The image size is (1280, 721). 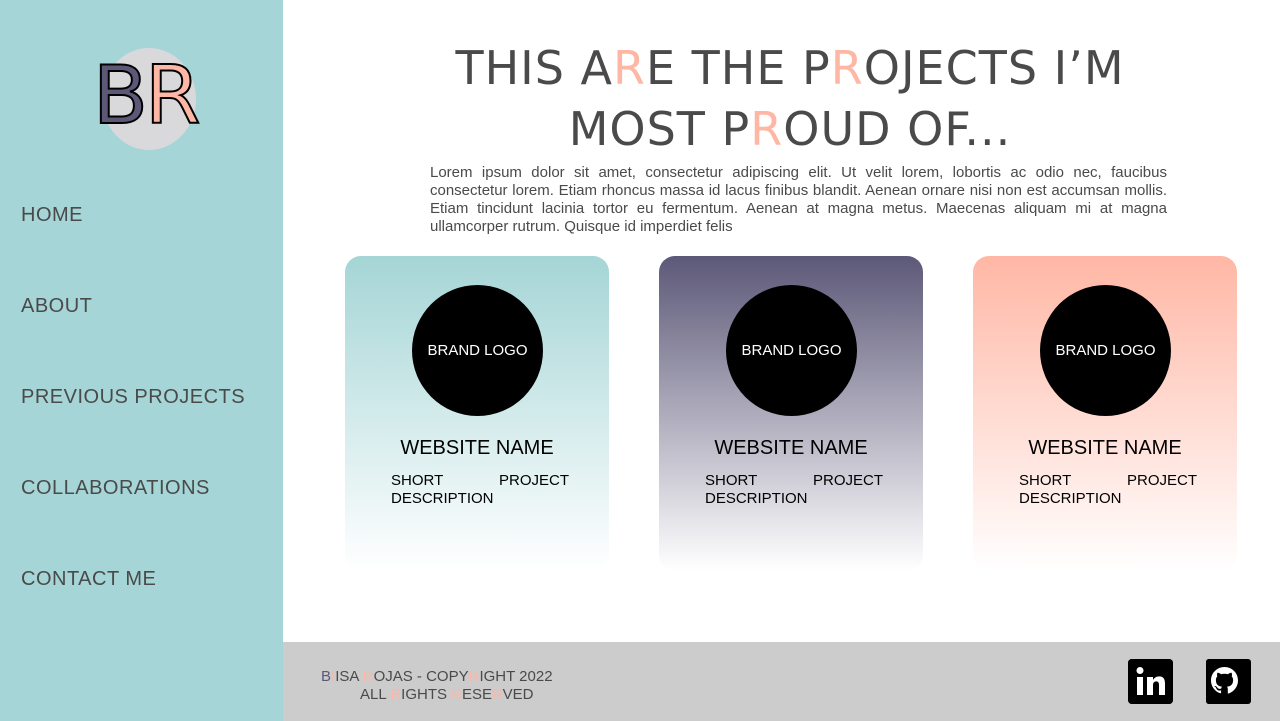 I want to click on nav-item-contact-me: CONTACT ME, so click(x=88, y=579).